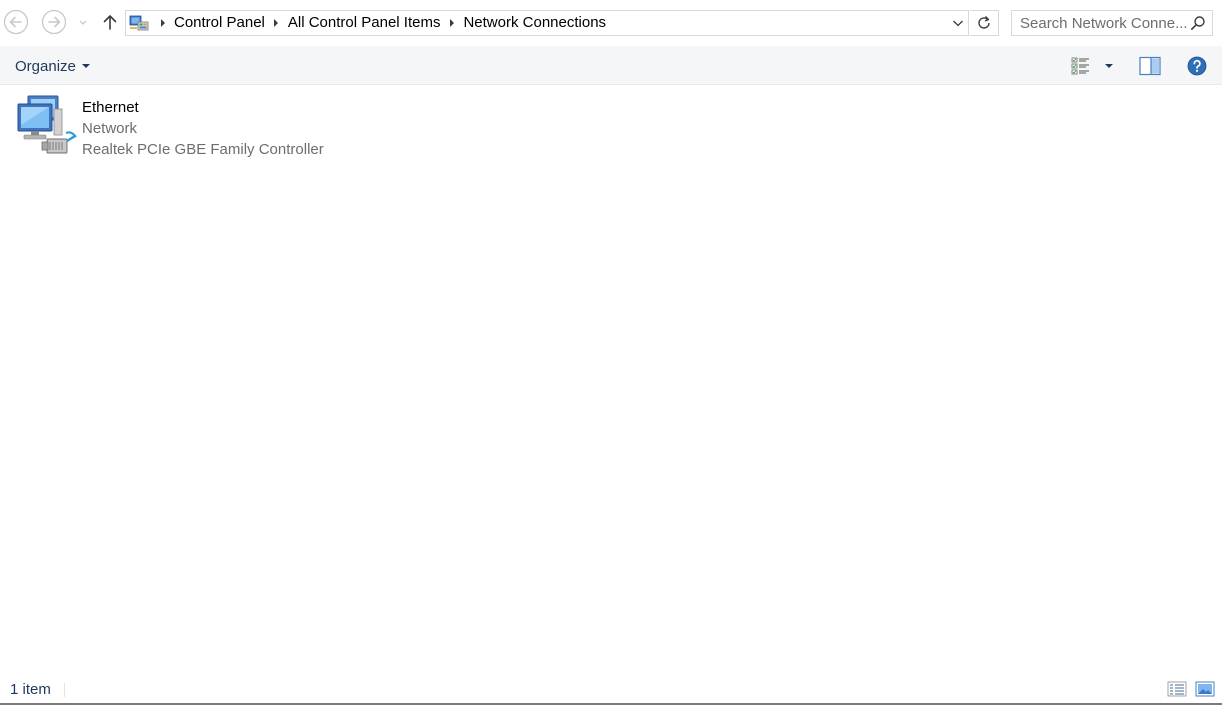 This screenshot has width=1222, height=705. Describe the element at coordinates (1177, 689) in the screenshot. I see `details-view-icon` at that location.